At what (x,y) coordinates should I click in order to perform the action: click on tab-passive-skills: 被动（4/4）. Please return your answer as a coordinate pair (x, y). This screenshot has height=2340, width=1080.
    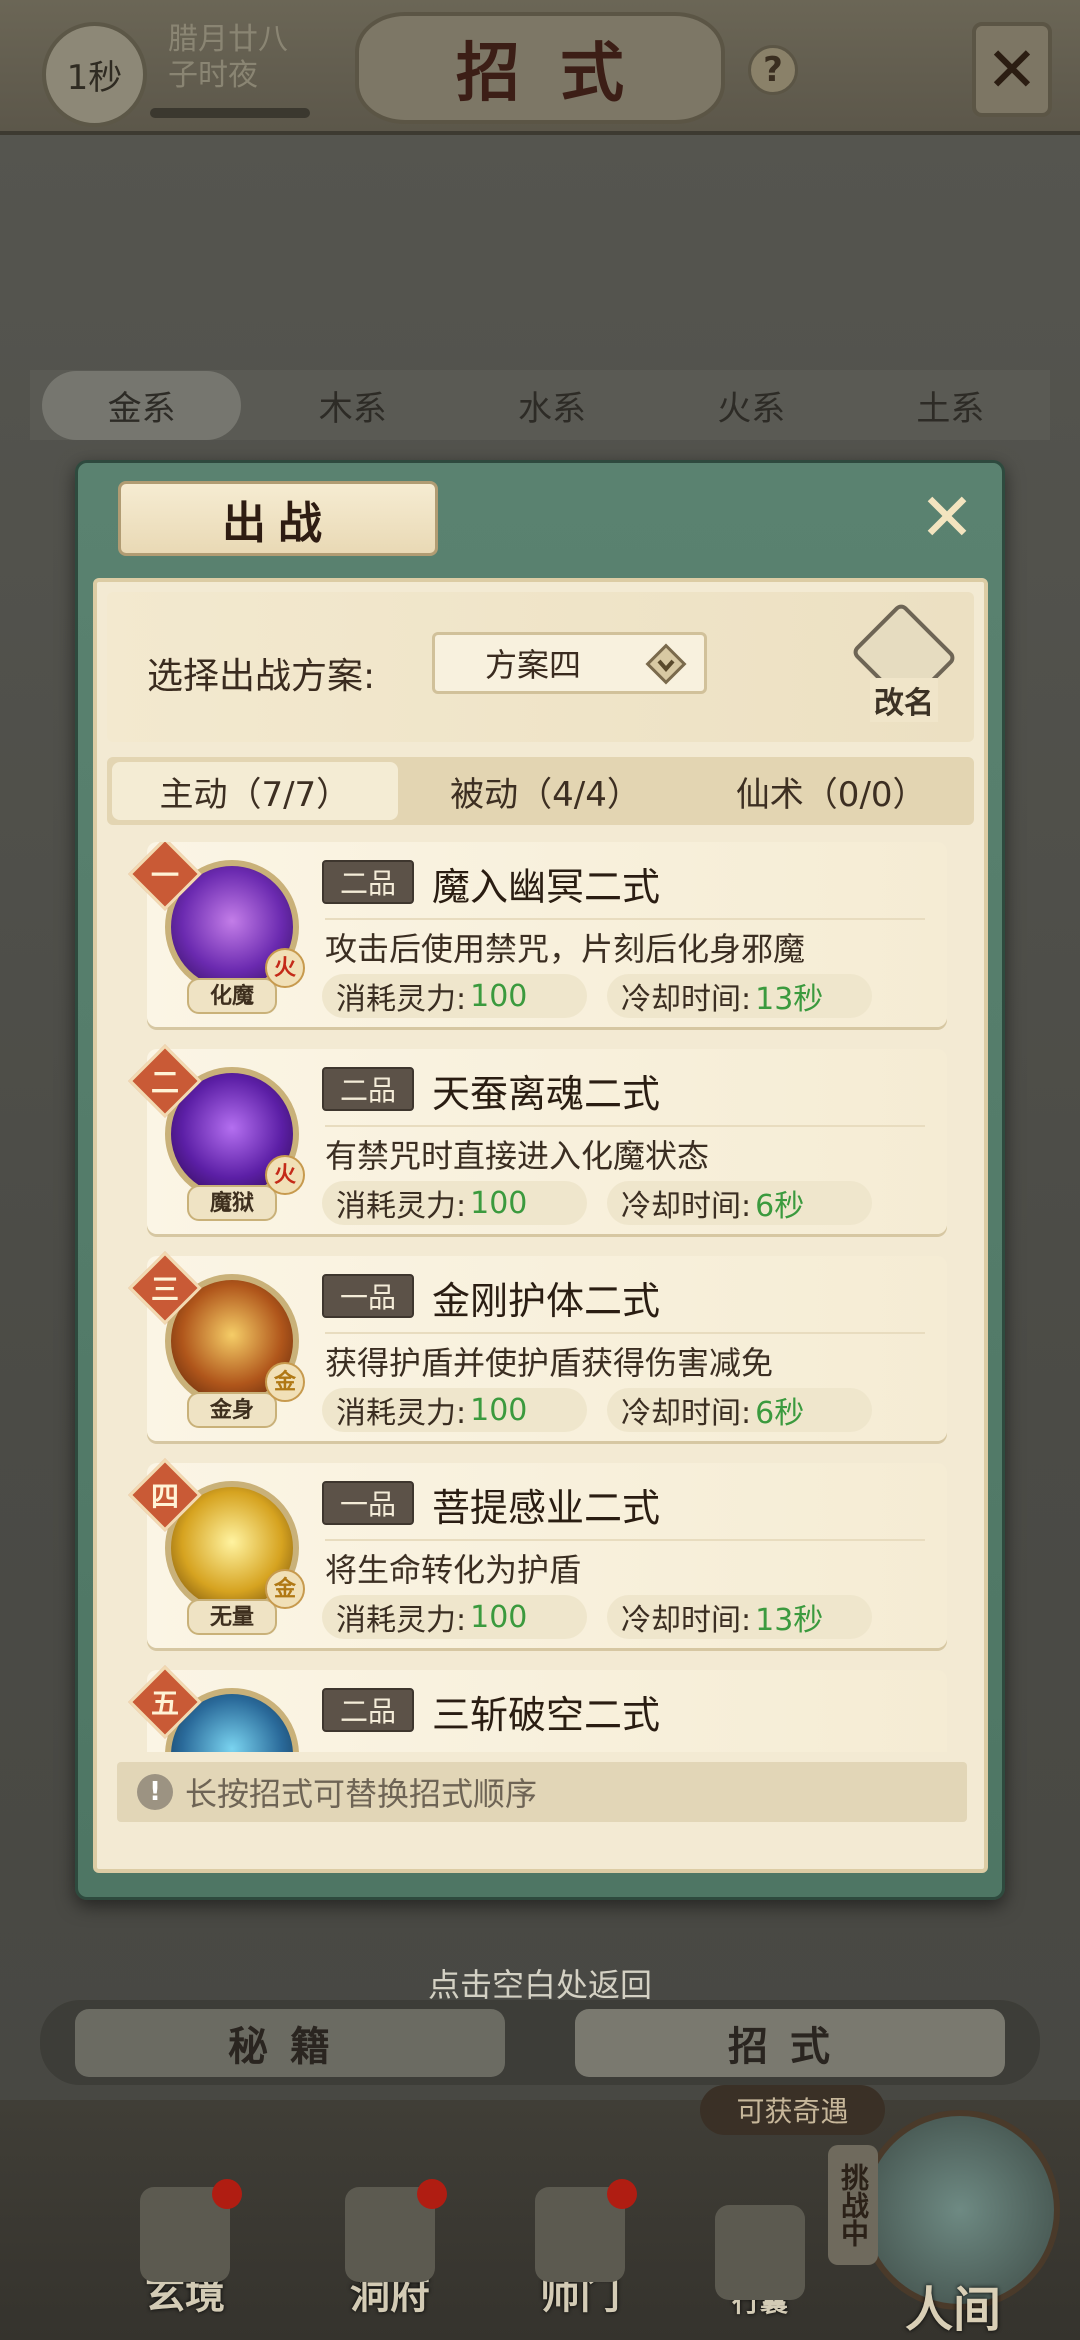
    Looking at the image, I should click on (546, 791).